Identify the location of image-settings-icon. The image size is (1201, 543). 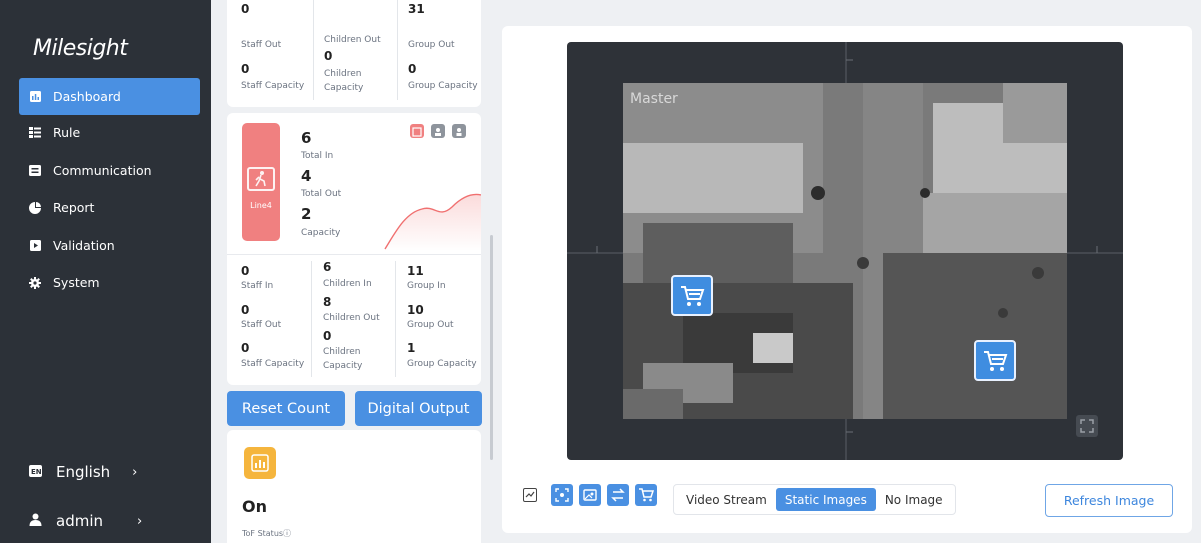
(590, 495).